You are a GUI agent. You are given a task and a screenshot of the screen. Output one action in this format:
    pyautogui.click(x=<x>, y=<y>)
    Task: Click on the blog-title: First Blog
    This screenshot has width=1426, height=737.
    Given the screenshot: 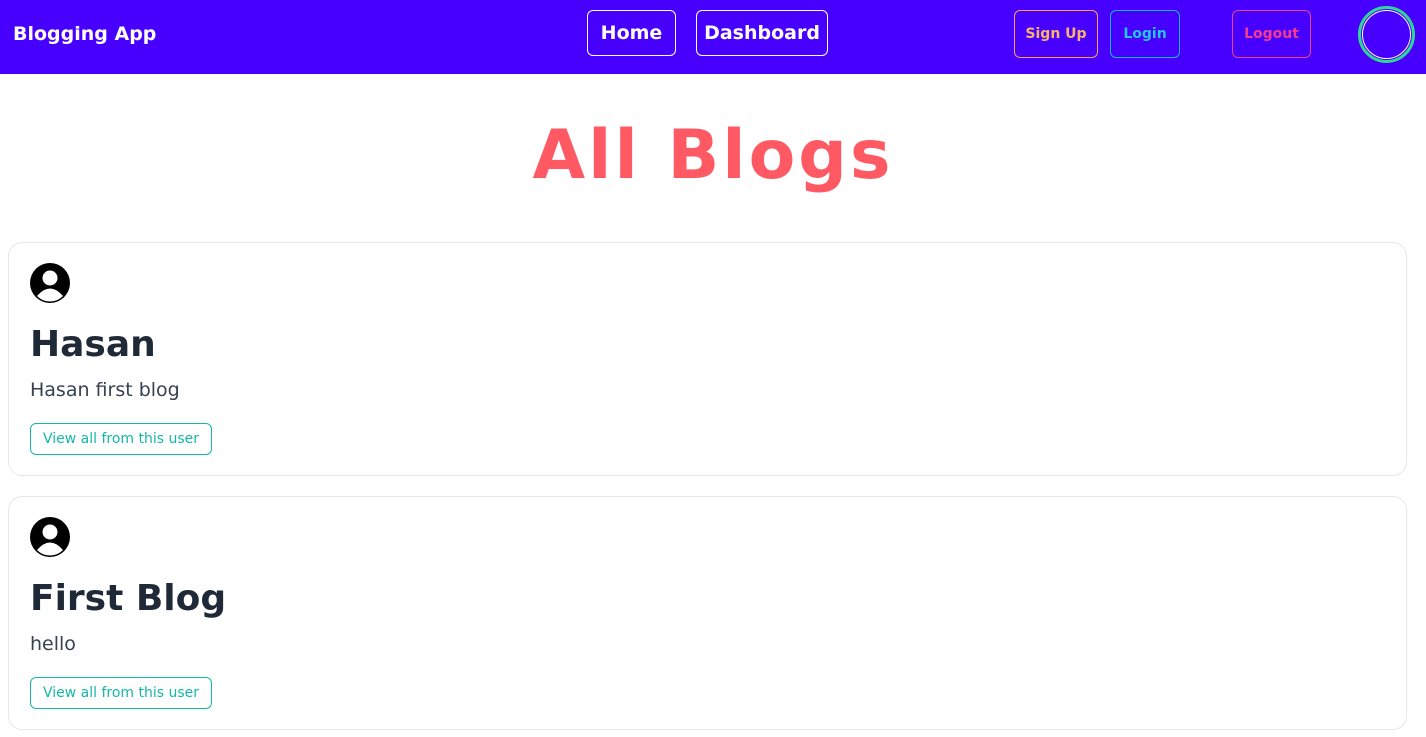 What is the action you would take?
    pyautogui.click(x=128, y=598)
    